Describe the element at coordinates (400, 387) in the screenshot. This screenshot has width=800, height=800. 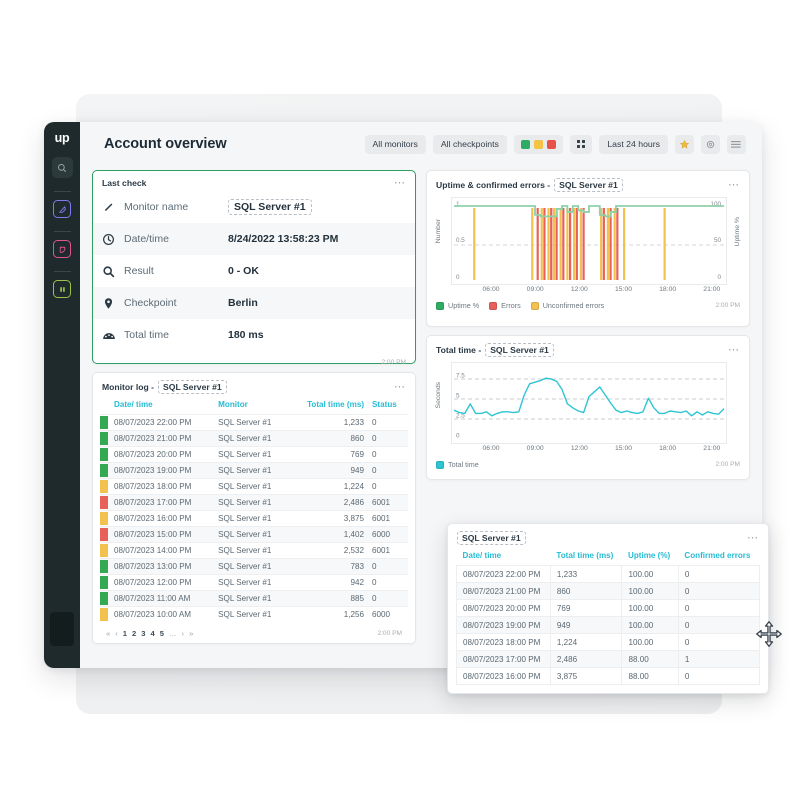
I see `monitor-log-more-icon: ⋯` at that location.